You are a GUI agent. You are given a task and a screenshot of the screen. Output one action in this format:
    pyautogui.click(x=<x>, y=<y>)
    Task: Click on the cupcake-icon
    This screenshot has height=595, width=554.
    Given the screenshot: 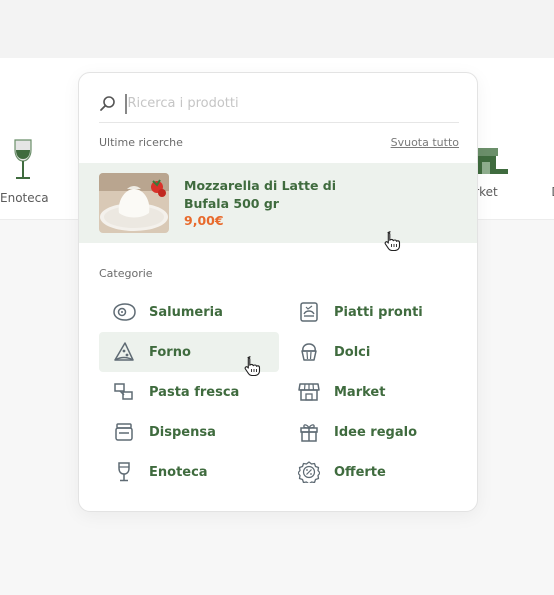 What is the action you would take?
    pyautogui.click(x=309, y=352)
    